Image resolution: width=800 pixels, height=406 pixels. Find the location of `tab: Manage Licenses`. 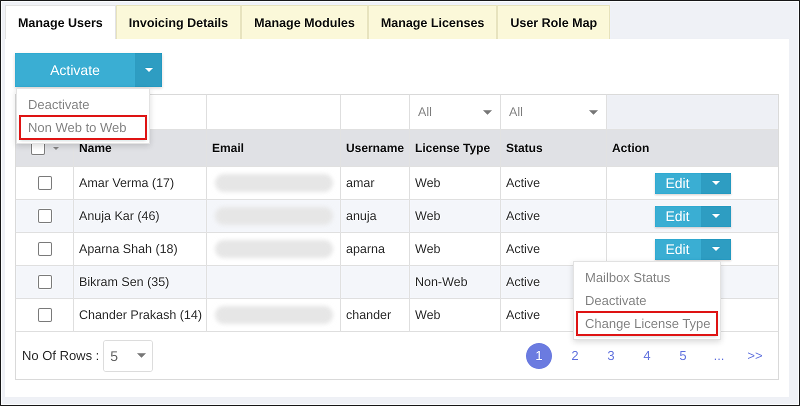

tab: Manage Licenses is located at coordinates (433, 22).